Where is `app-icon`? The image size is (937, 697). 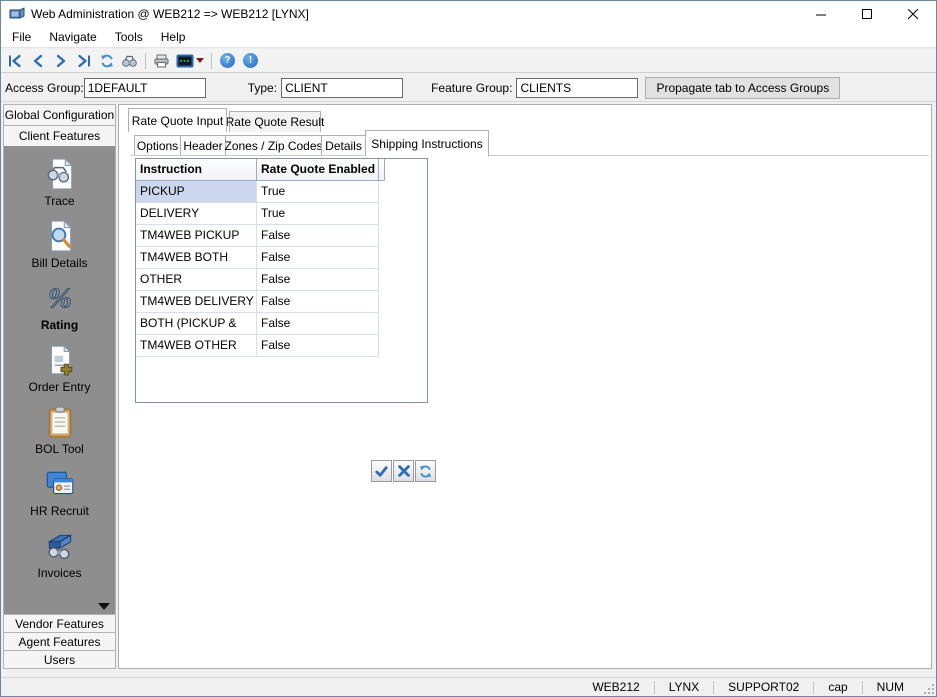
app-icon is located at coordinates (17, 13).